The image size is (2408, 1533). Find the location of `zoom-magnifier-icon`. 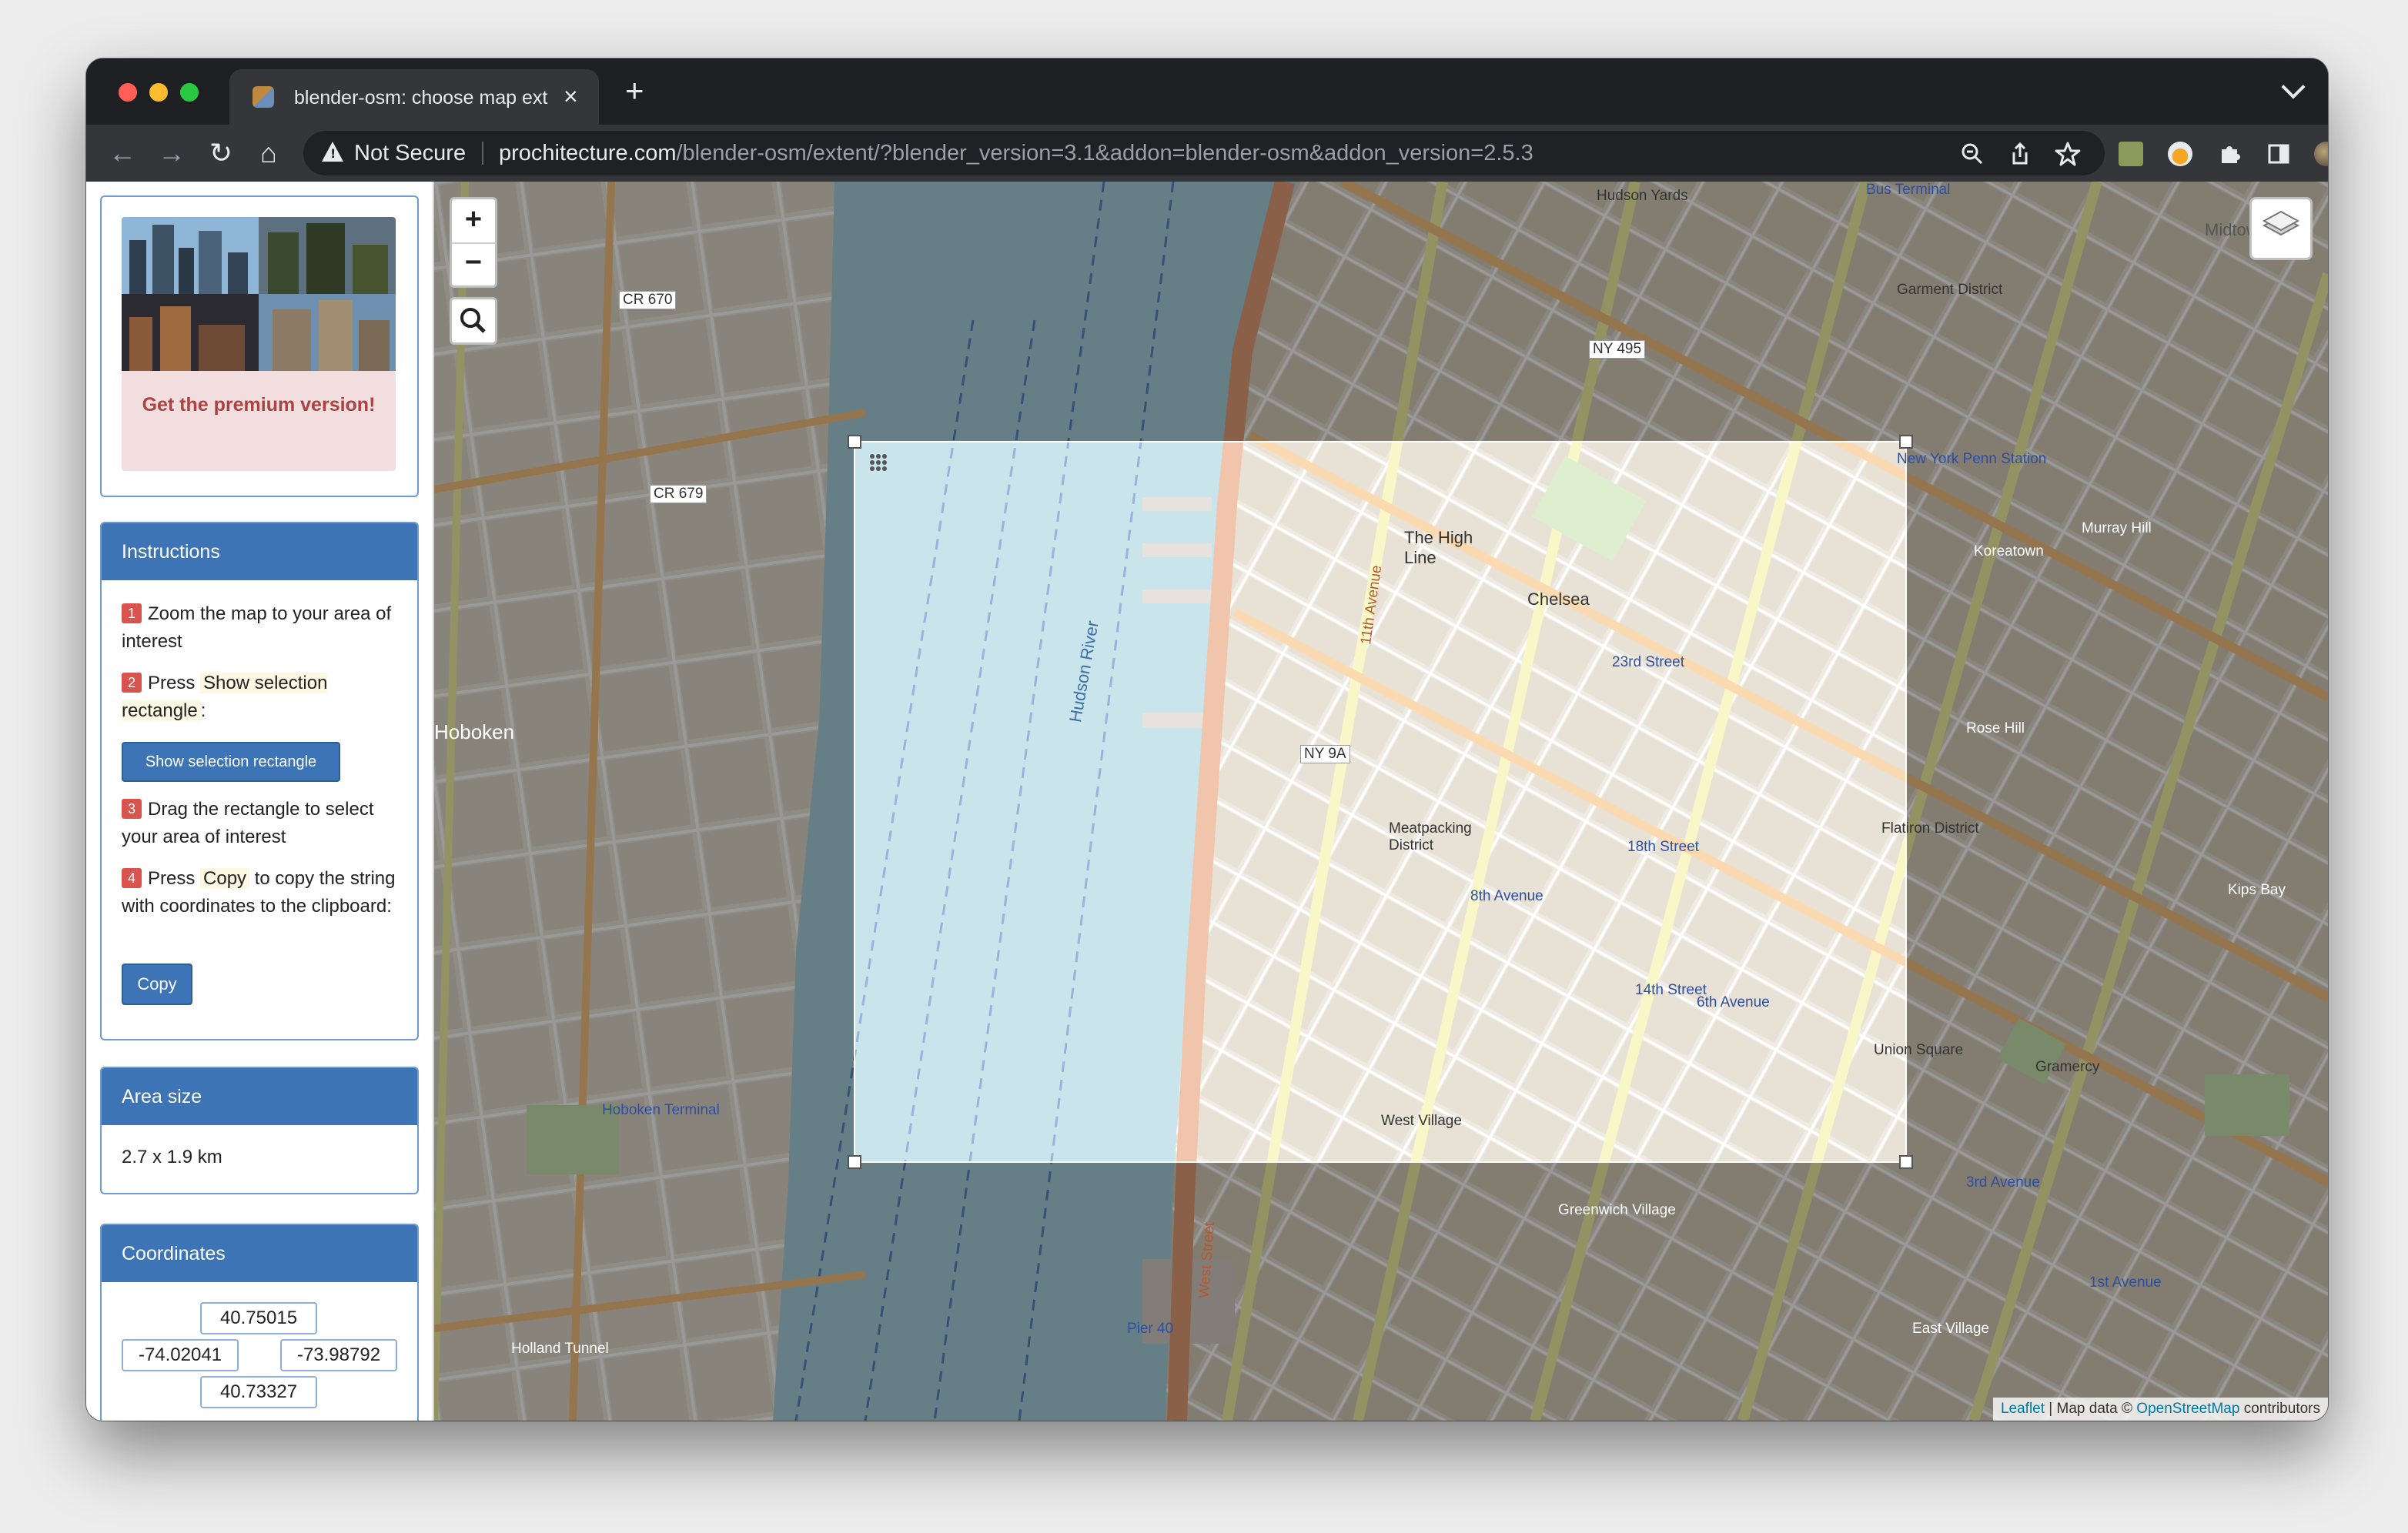

zoom-magnifier-icon is located at coordinates (1972, 154).